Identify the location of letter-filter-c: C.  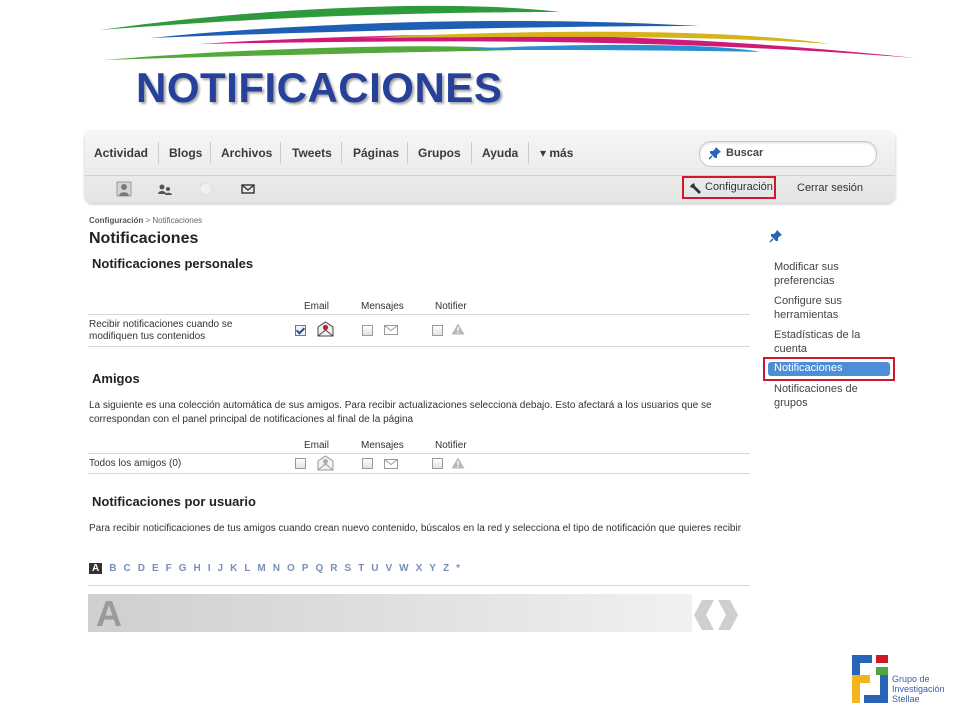
(126, 568).